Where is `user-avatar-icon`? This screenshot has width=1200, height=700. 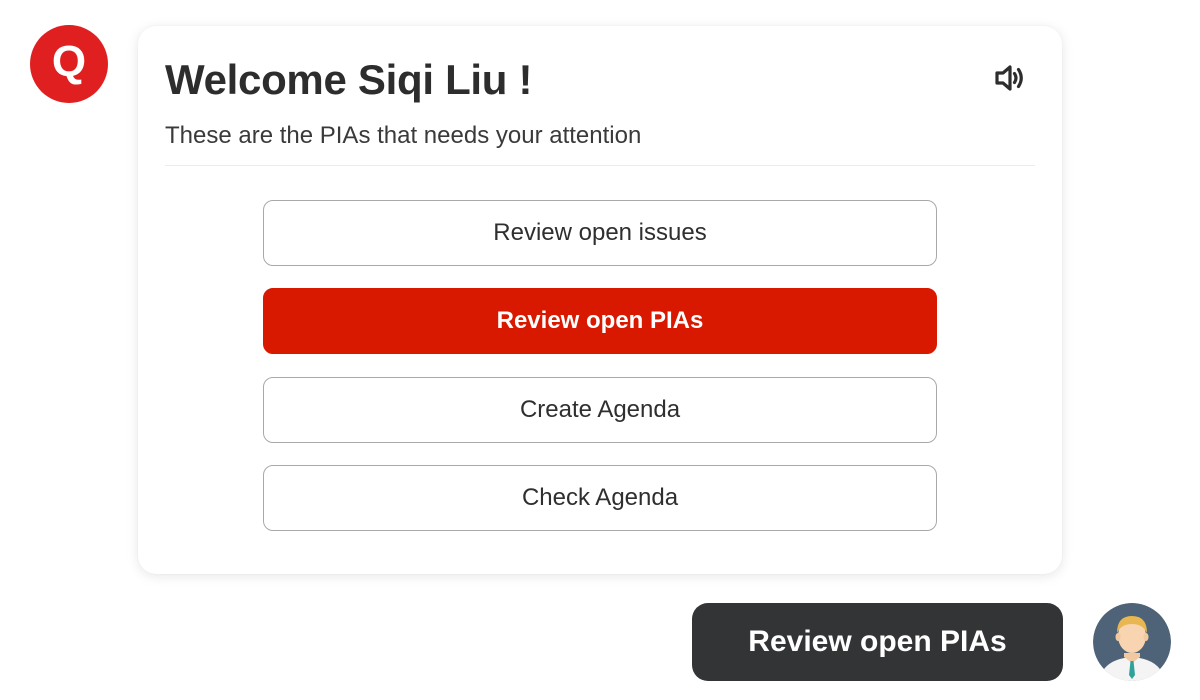 user-avatar-icon is located at coordinates (1132, 642).